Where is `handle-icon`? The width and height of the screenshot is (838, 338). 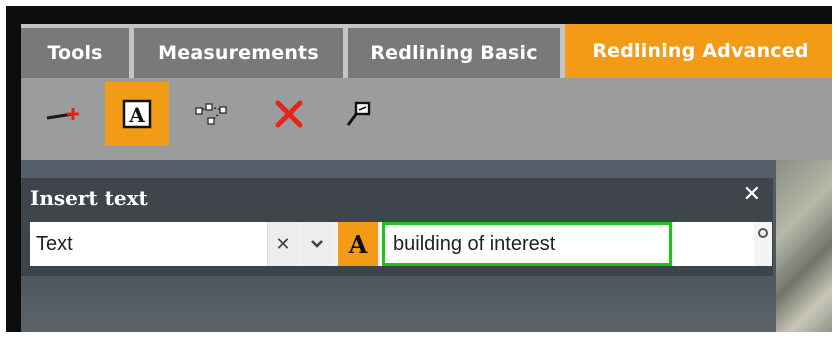
handle-icon is located at coordinates (763, 233).